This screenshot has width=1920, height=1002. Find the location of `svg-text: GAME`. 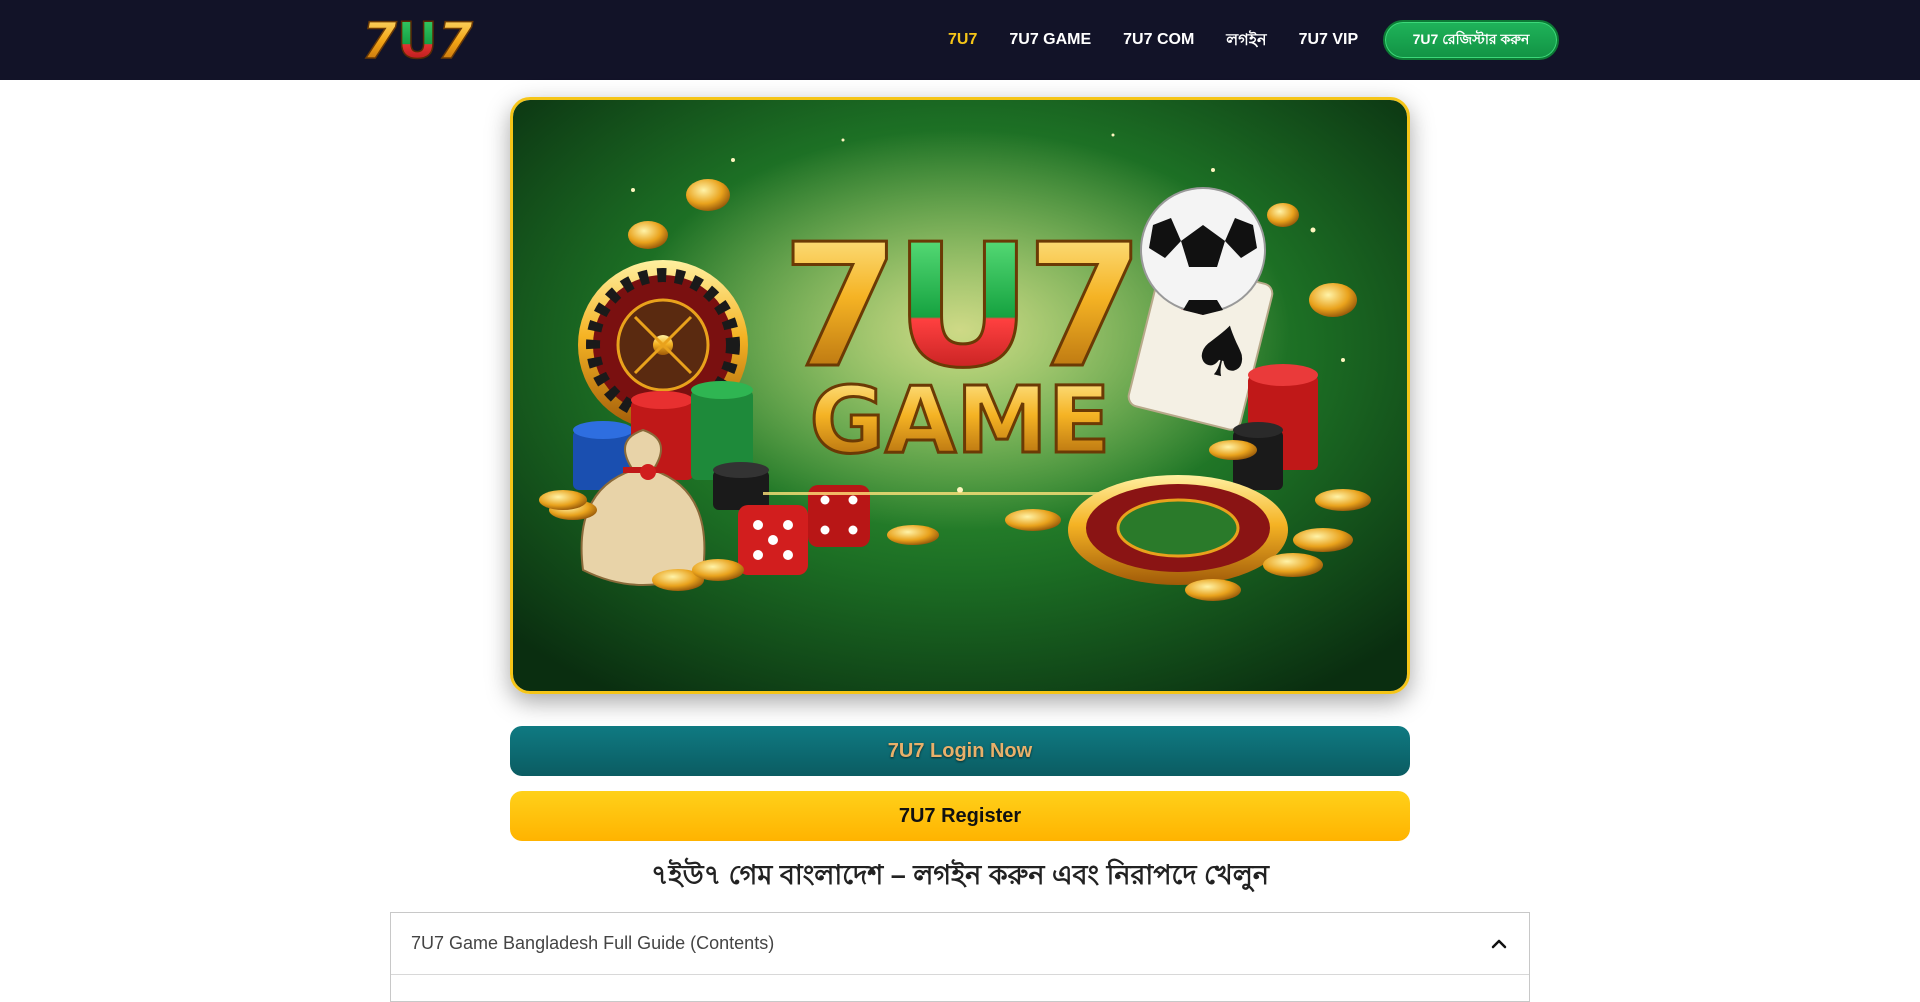

svg-text: GAME is located at coordinates (959, 420).